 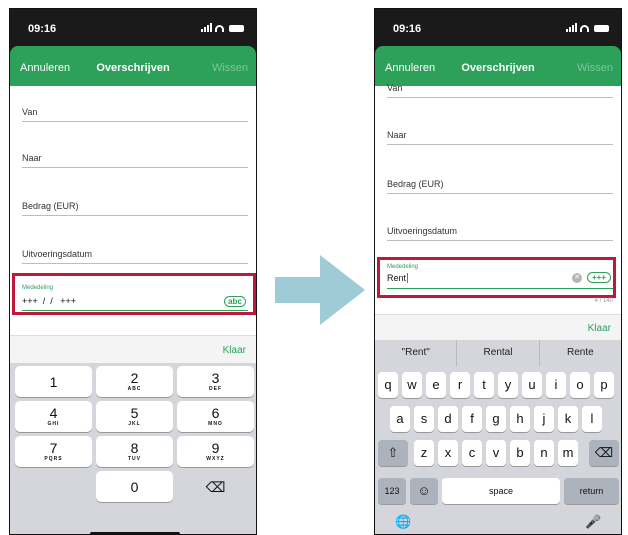 I want to click on key-k: k, so click(x=568, y=419).